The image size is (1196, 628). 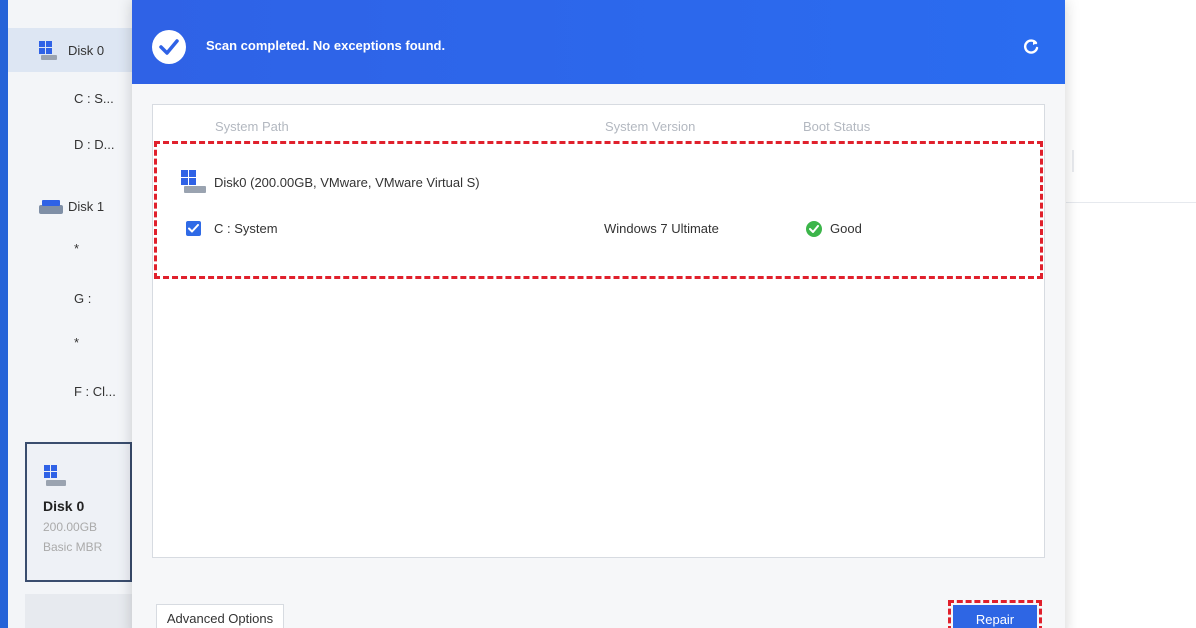 I want to click on dialog-header: Scan completed. No exceptions found., so click(x=598, y=42).